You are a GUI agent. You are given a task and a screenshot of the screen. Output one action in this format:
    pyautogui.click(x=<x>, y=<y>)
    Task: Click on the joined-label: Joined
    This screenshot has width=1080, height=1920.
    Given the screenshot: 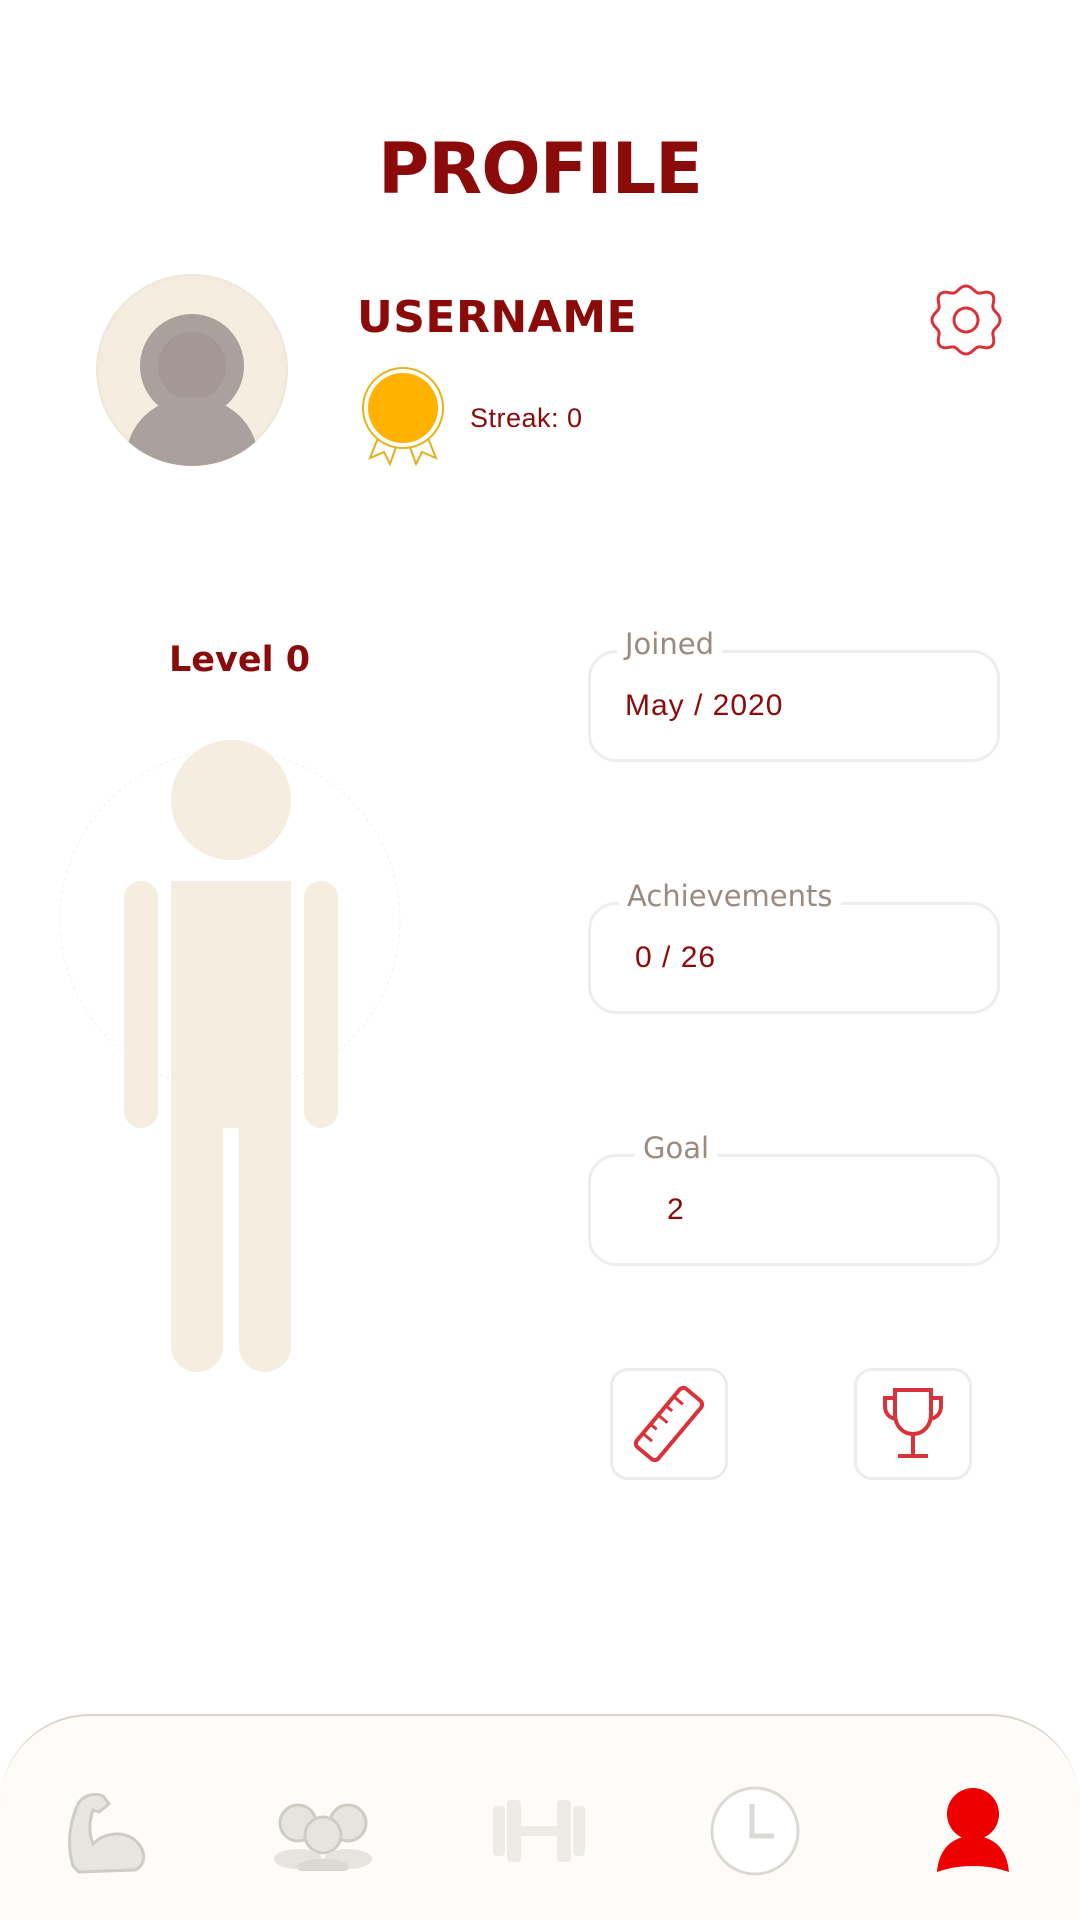 What is the action you would take?
    pyautogui.click(x=669, y=644)
    